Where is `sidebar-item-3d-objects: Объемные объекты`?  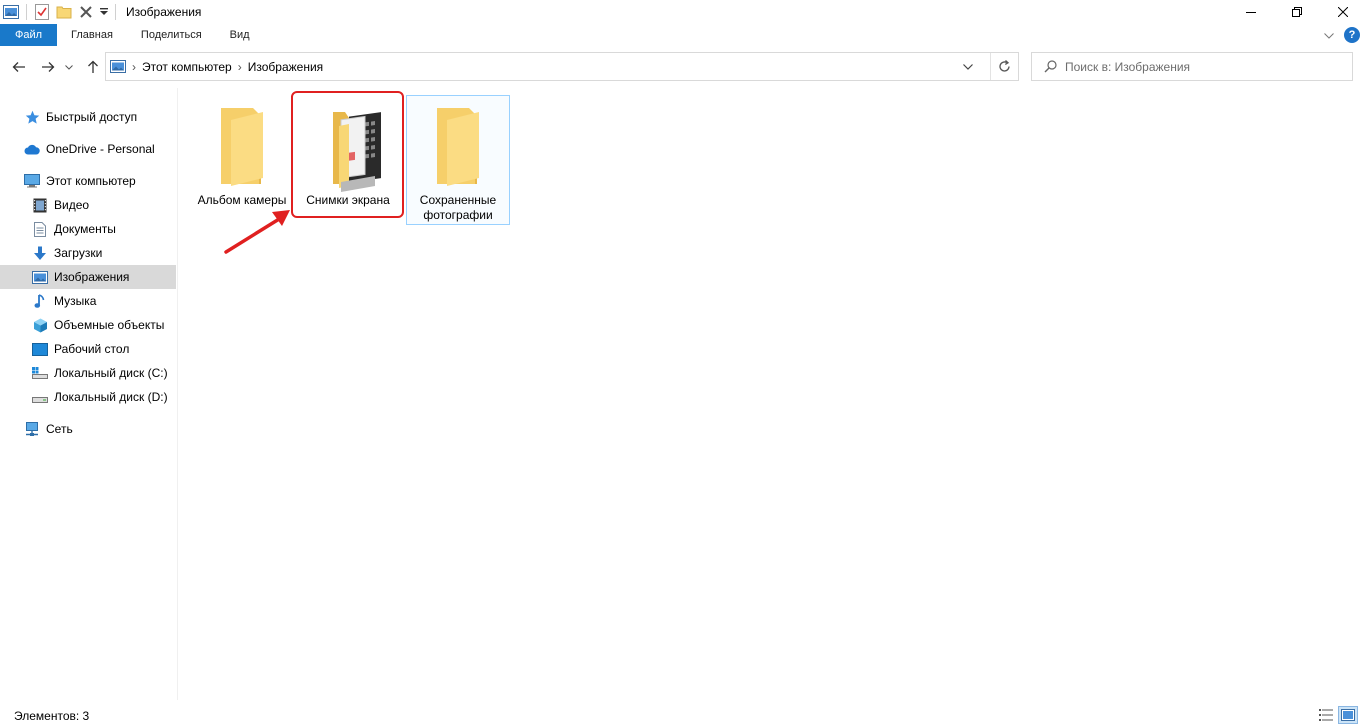
sidebar-item-3d-objects: Объемные объекты is located at coordinates (88, 325).